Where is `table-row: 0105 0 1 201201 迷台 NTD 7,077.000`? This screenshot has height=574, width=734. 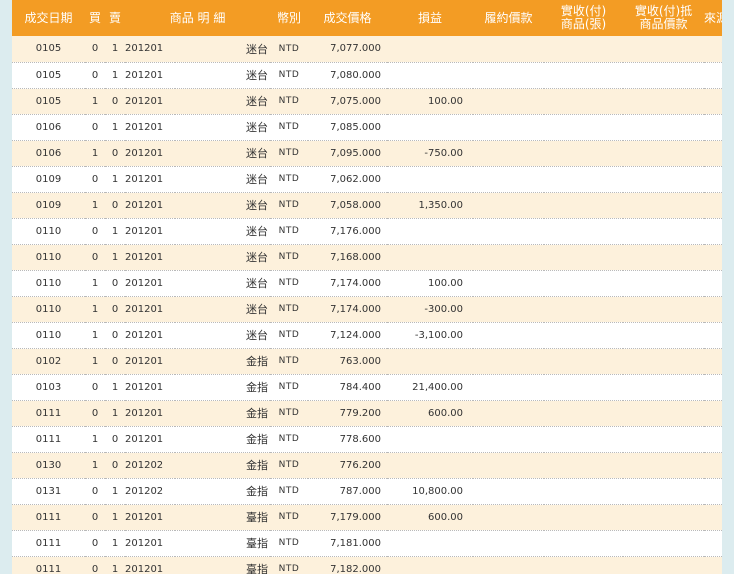
table-row: 0105 0 1 201201 迷台 NTD 7,077.000 is located at coordinates (367, 49).